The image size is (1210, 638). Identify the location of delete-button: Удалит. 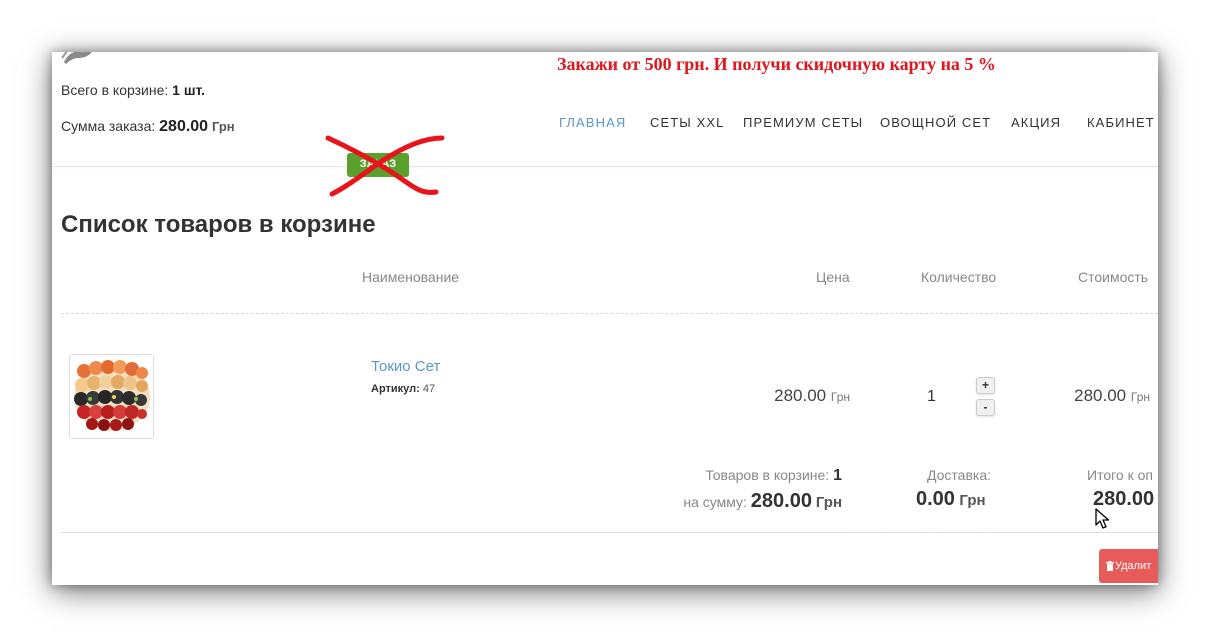
(1128, 566).